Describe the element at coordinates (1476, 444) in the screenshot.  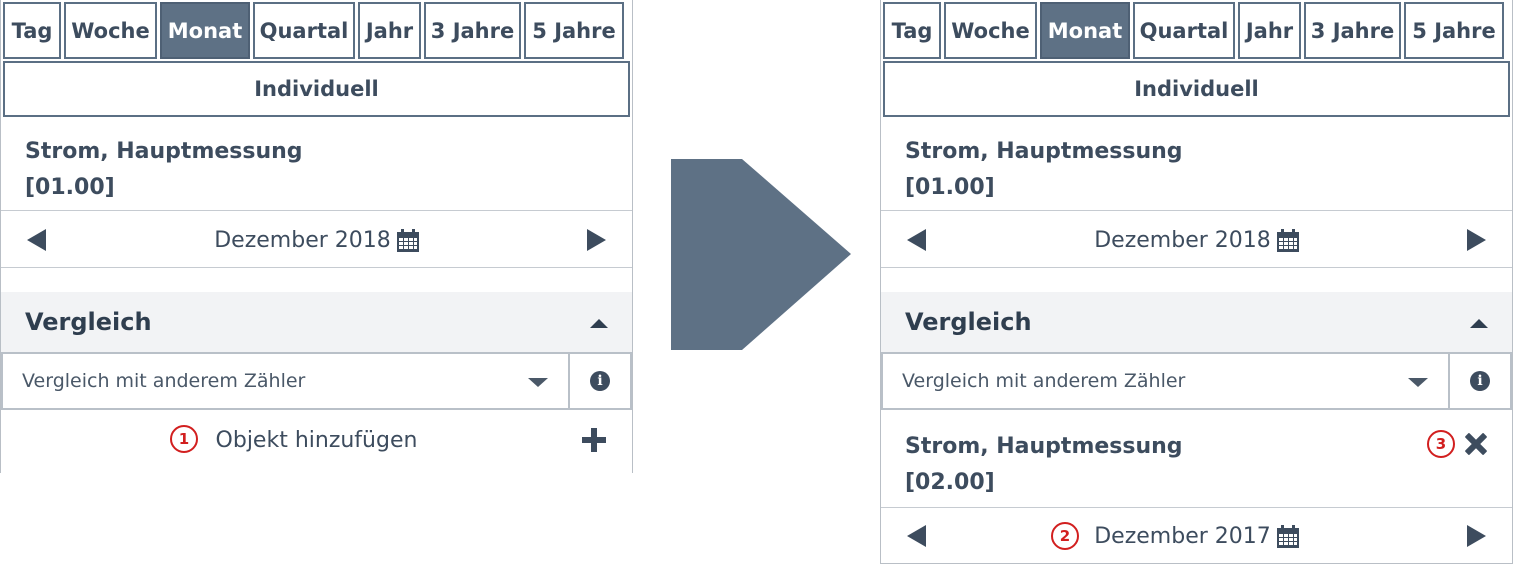
I see `close-icon` at that location.